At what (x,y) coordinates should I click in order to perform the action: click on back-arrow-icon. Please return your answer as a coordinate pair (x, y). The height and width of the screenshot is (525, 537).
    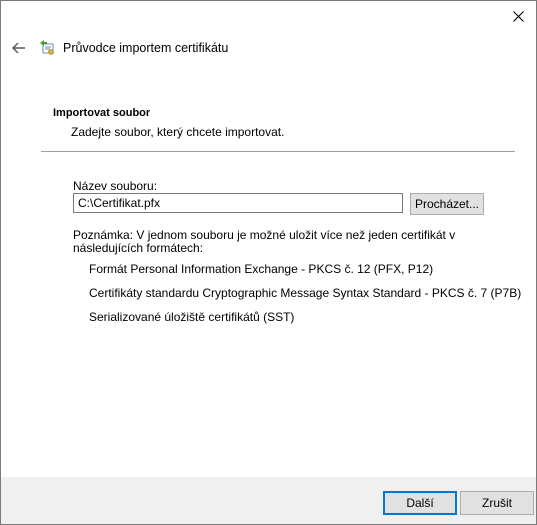
    Looking at the image, I should click on (18, 48).